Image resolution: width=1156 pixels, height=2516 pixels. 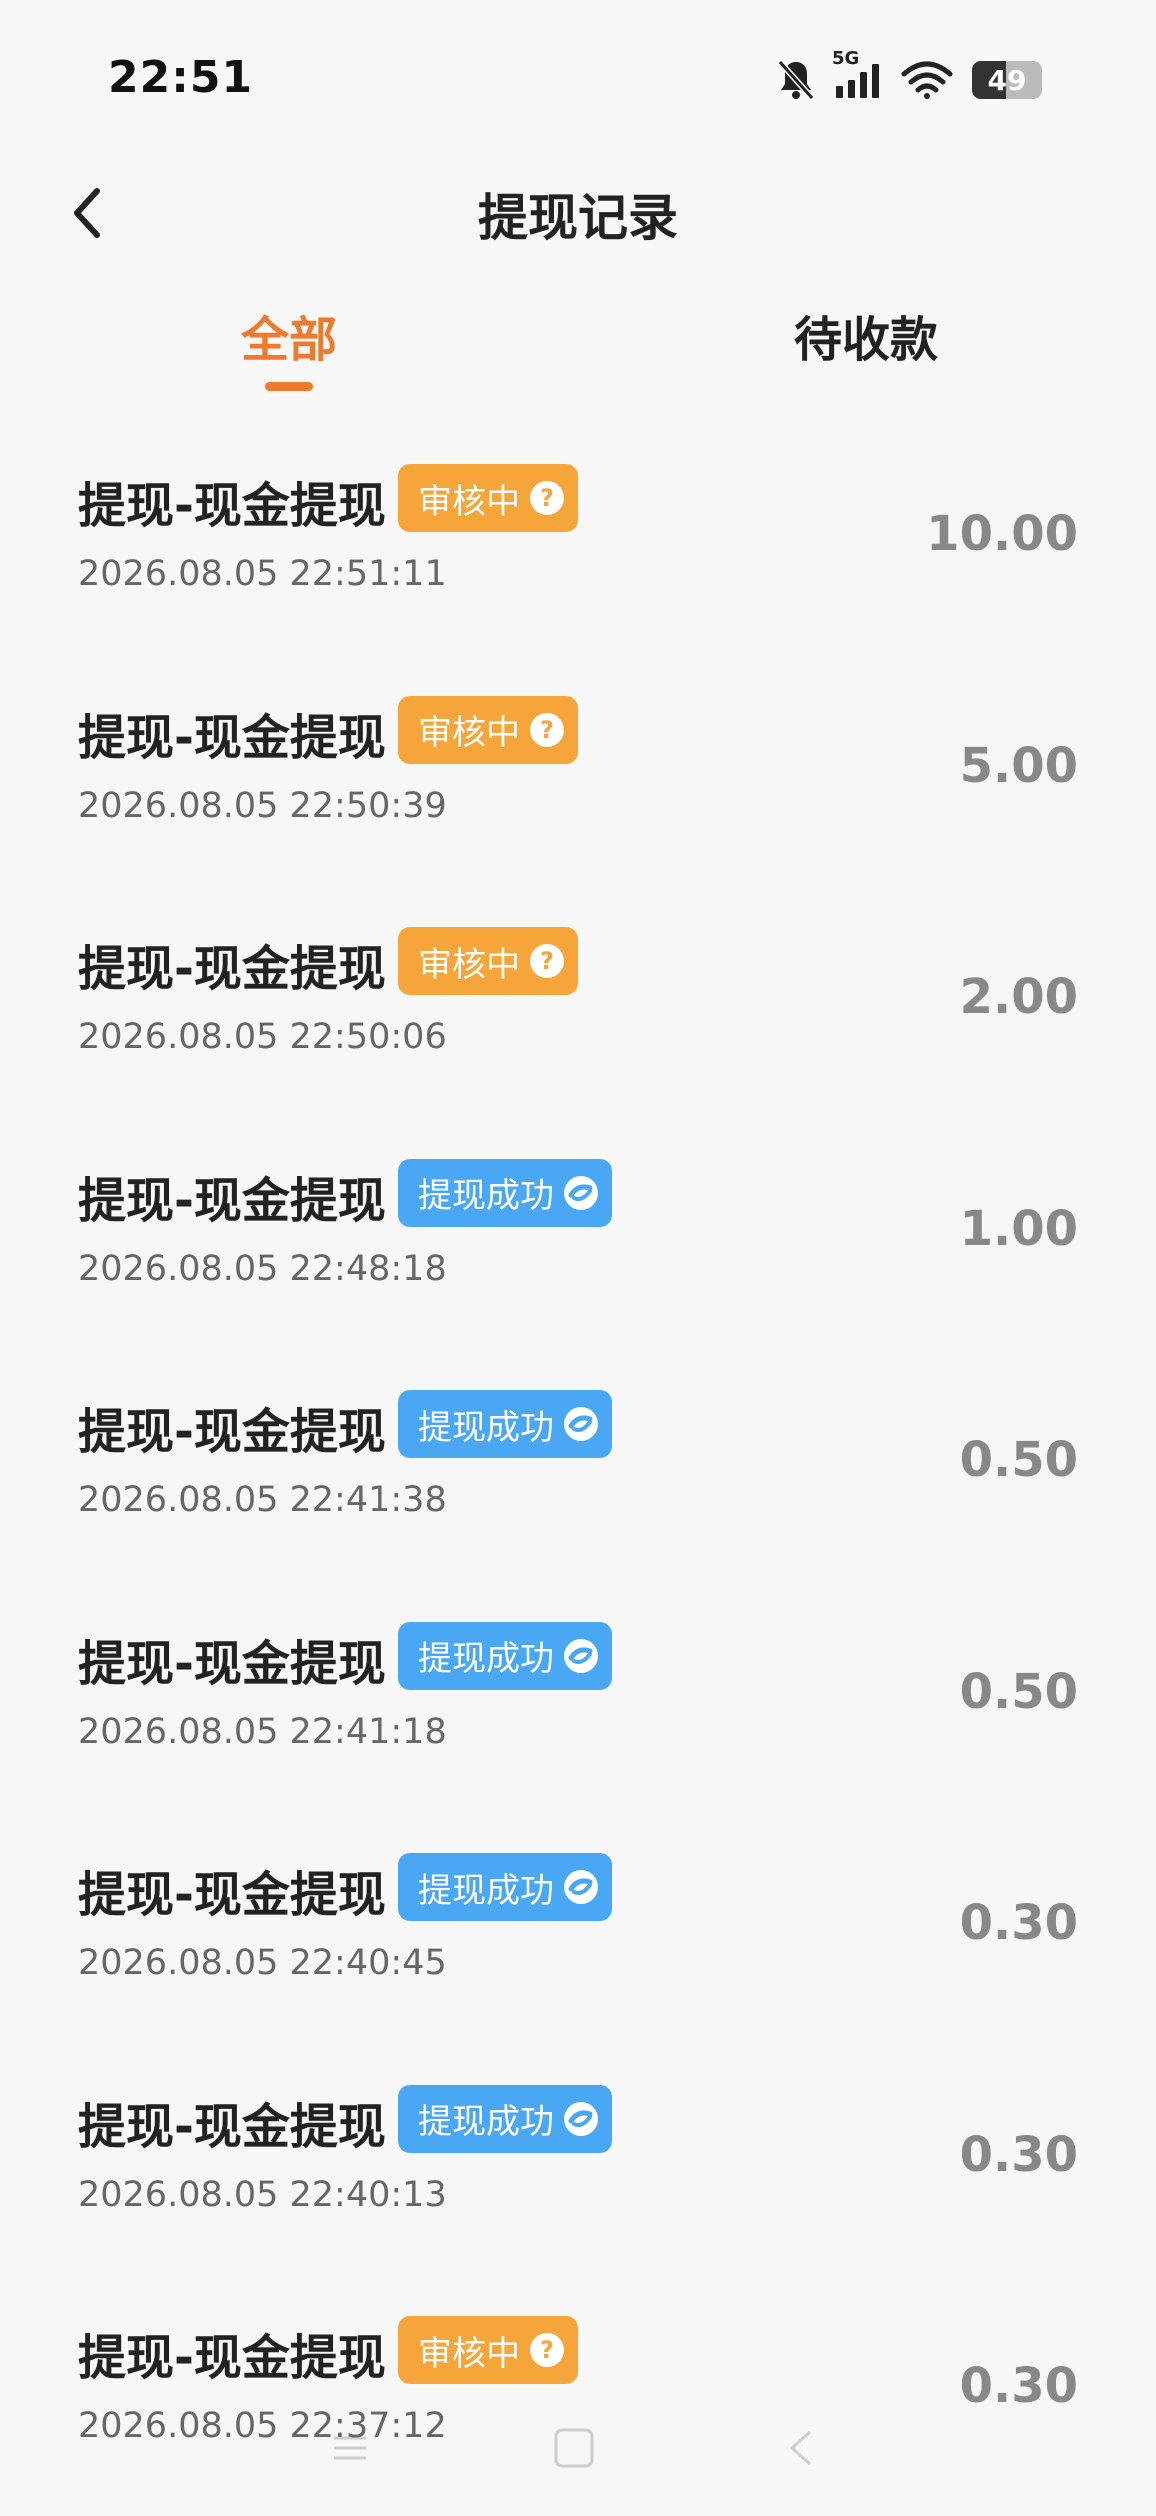 What do you see at coordinates (578, 218) in the screenshot?
I see `page-title: 提现记录` at bounding box center [578, 218].